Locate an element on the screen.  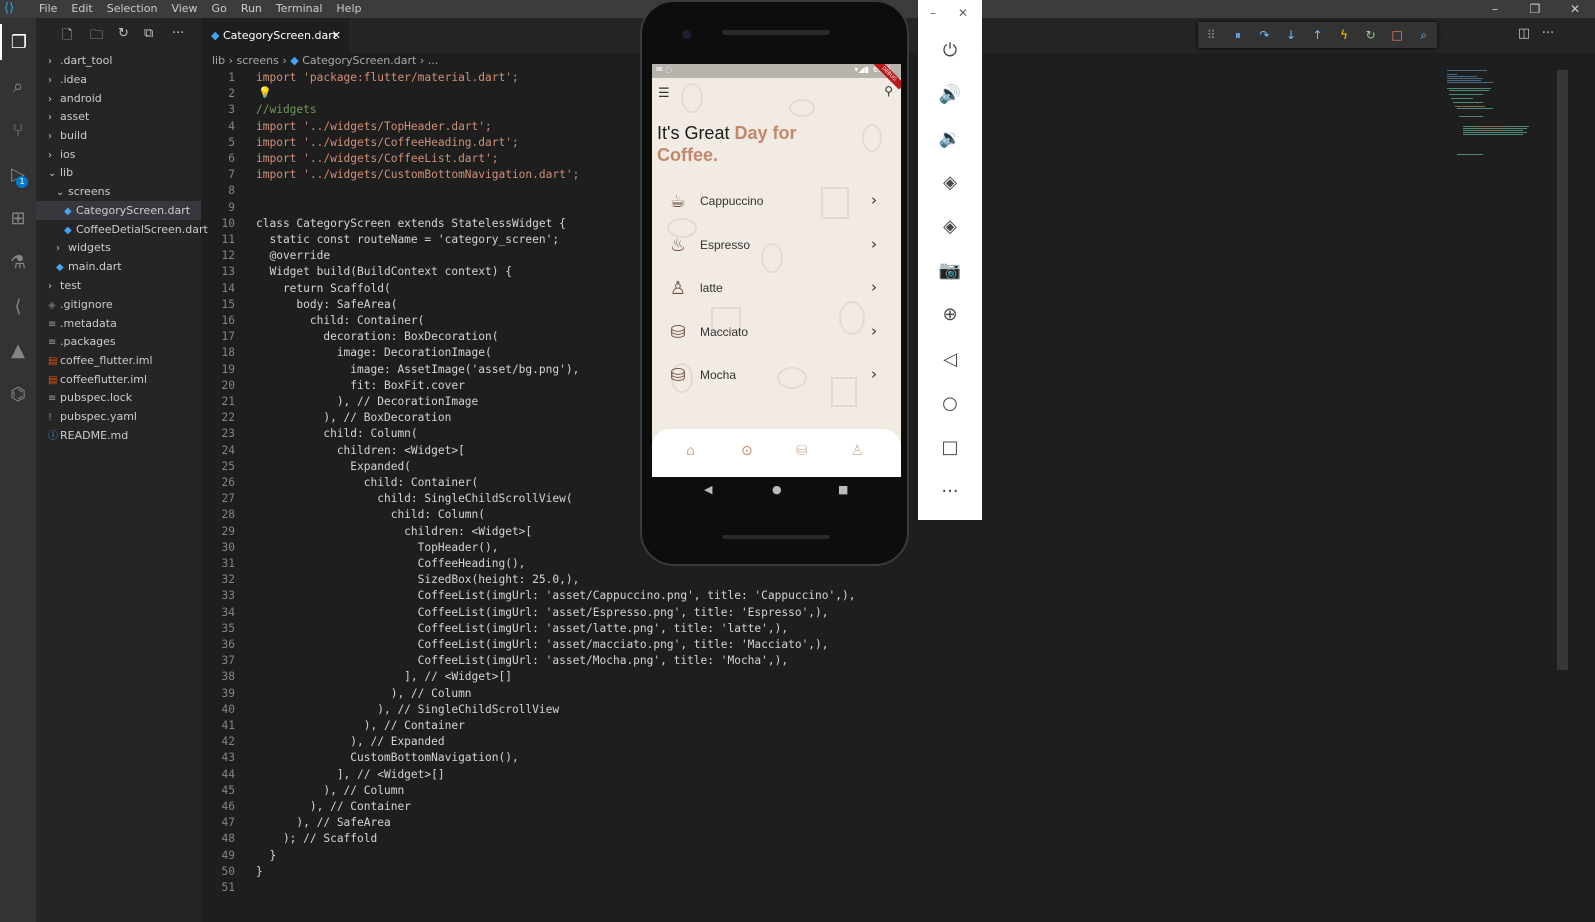
rotate-right-icon: ◈ is located at coordinates (950, 227).